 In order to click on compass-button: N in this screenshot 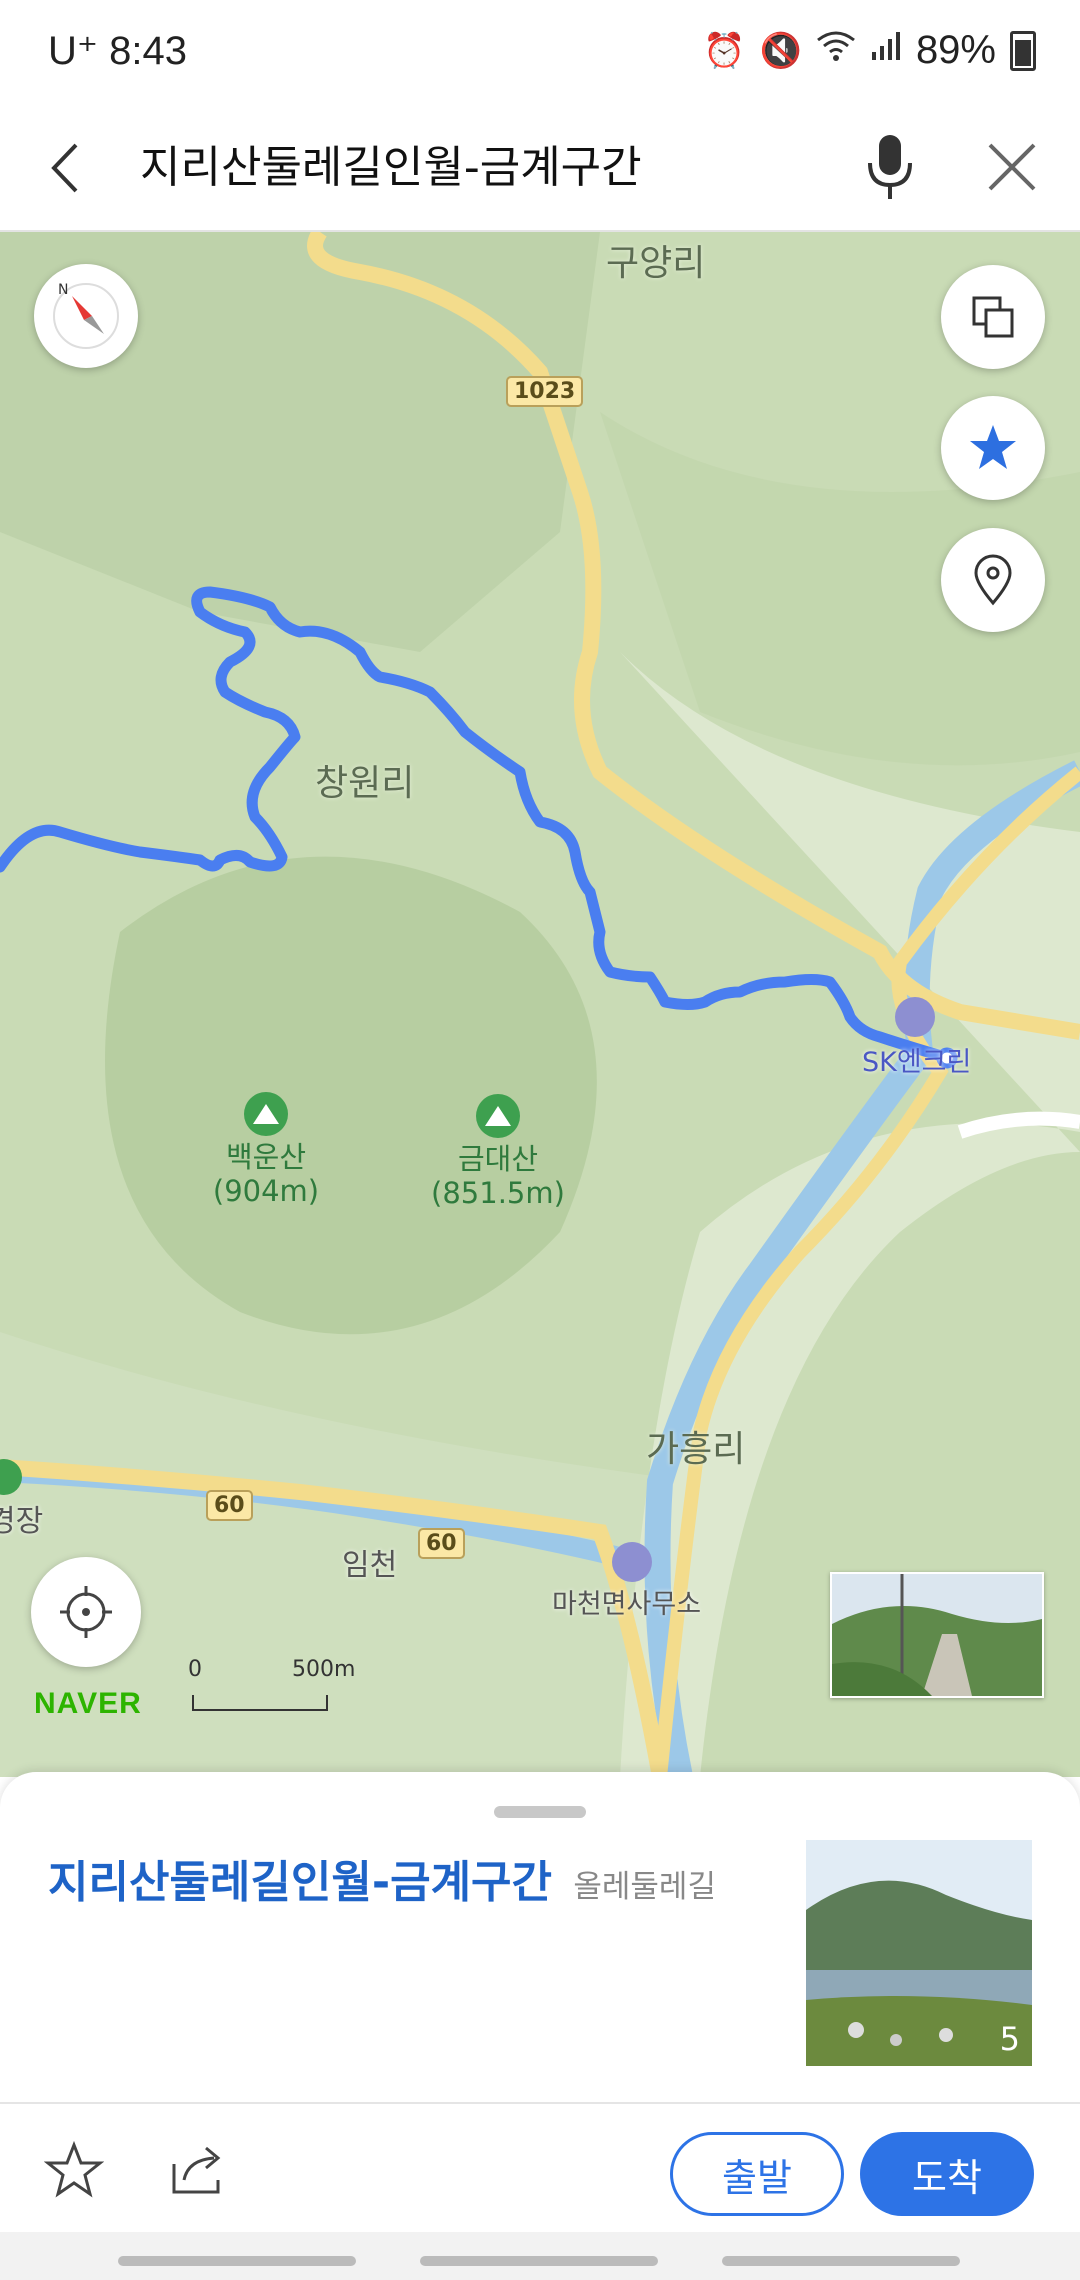, I will do `click(86, 316)`.